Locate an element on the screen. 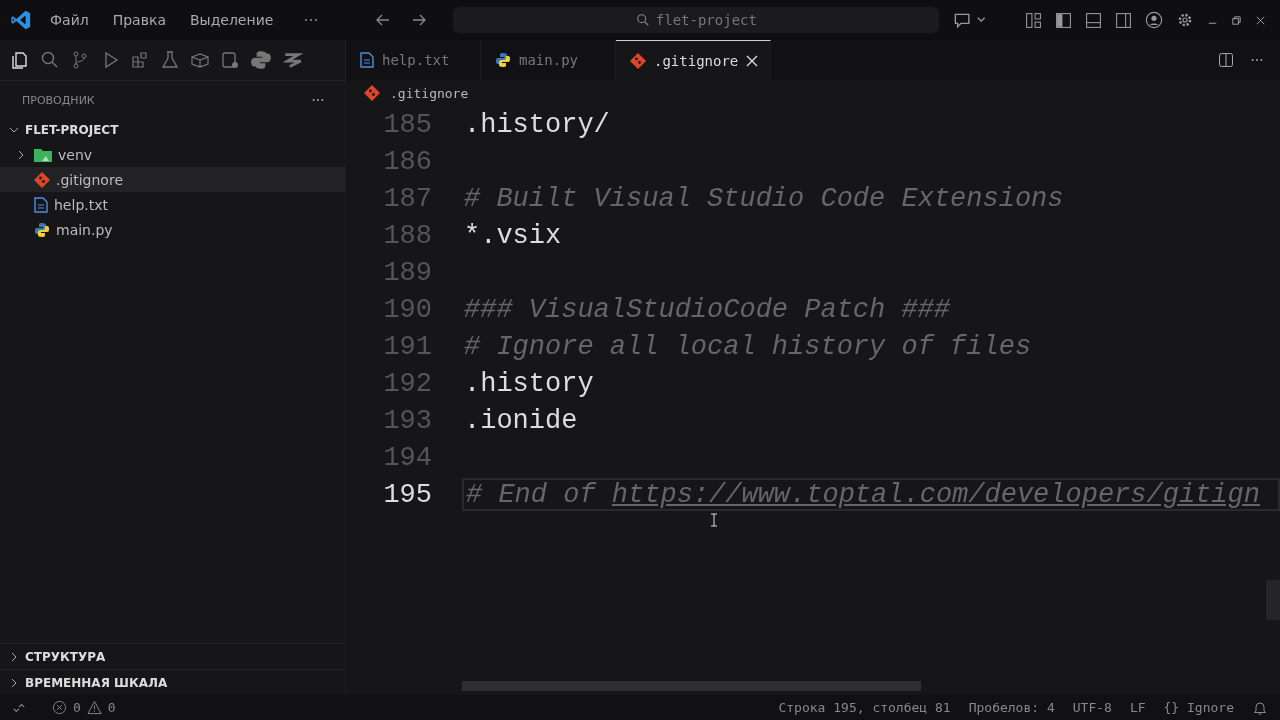 This screenshot has height=720, width=1280. status-item: {} Ignore is located at coordinates (1198, 707).